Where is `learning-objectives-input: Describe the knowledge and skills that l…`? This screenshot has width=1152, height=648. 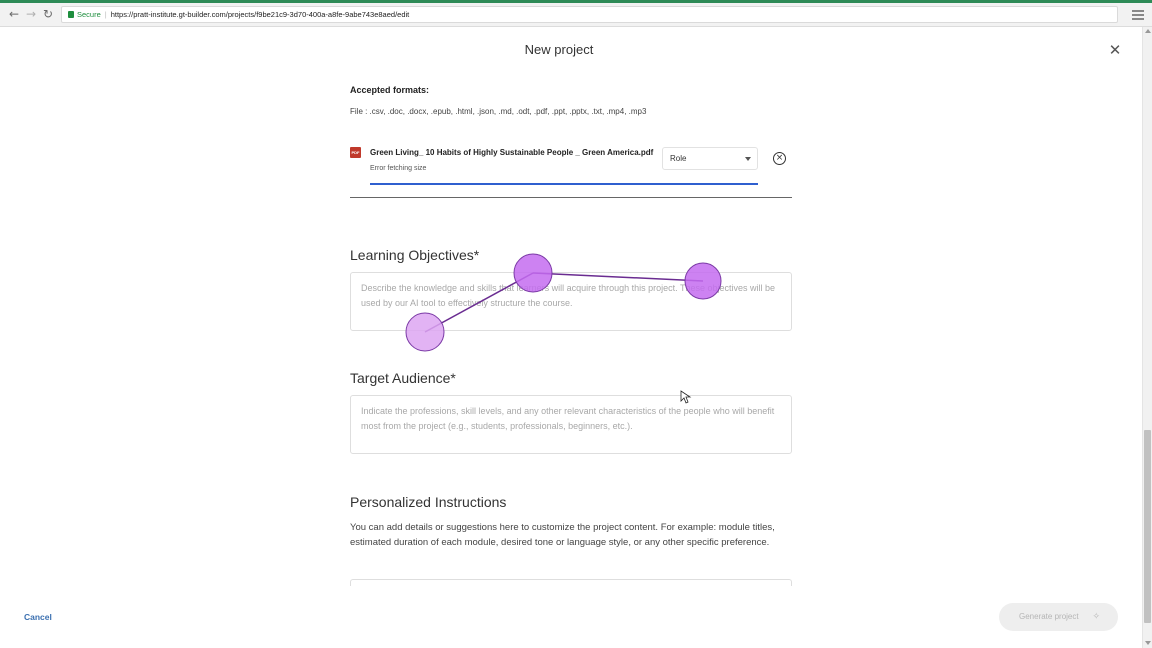 learning-objectives-input: Describe the knowledge and skills that l… is located at coordinates (571, 301).